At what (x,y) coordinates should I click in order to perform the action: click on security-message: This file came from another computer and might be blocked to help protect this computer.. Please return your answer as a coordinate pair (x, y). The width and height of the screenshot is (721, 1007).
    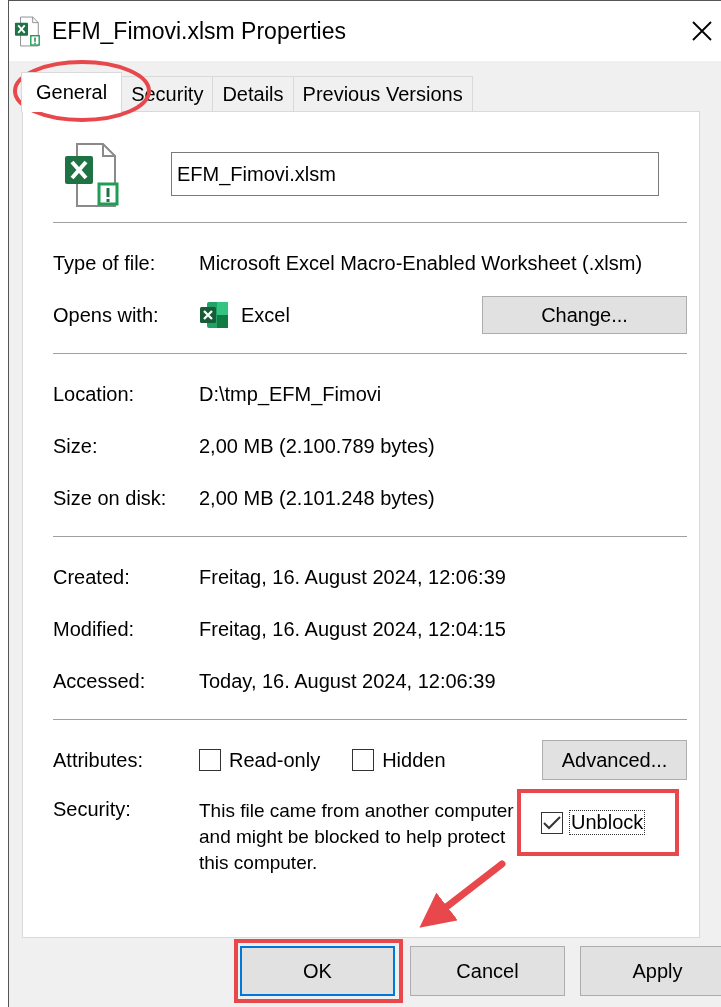
    Looking at the image, I should click on (357, 837).